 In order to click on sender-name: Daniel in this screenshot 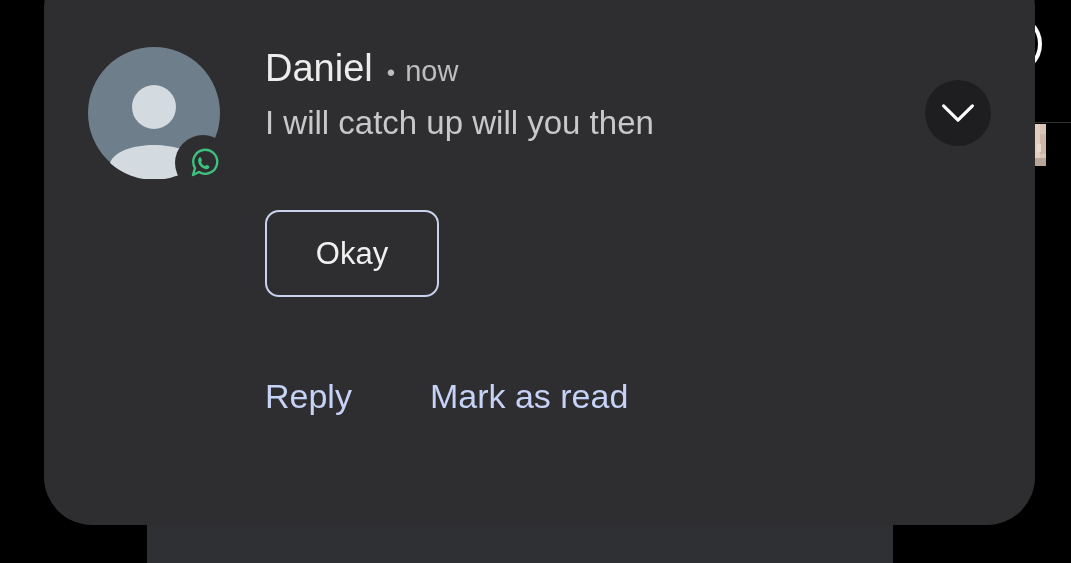, I will do `click(319, 68)`.